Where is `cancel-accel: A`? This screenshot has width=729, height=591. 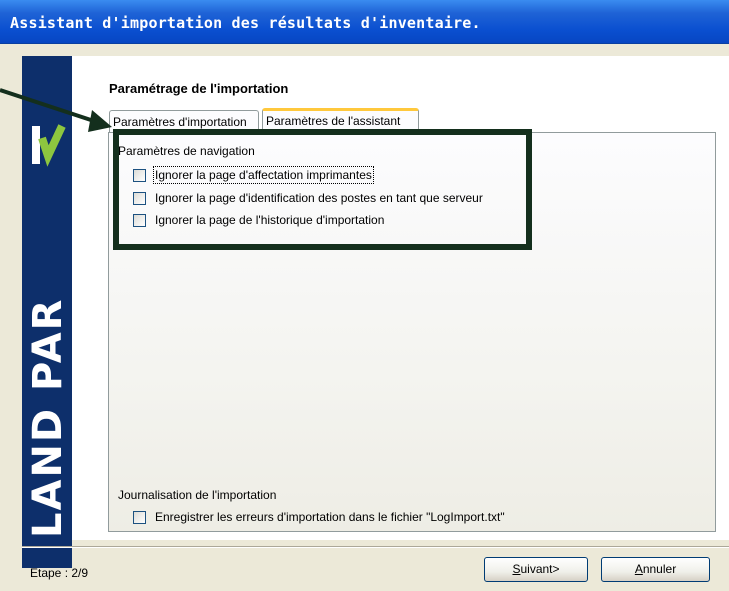 cancel-accel: A is located at coordinates (638, 569).